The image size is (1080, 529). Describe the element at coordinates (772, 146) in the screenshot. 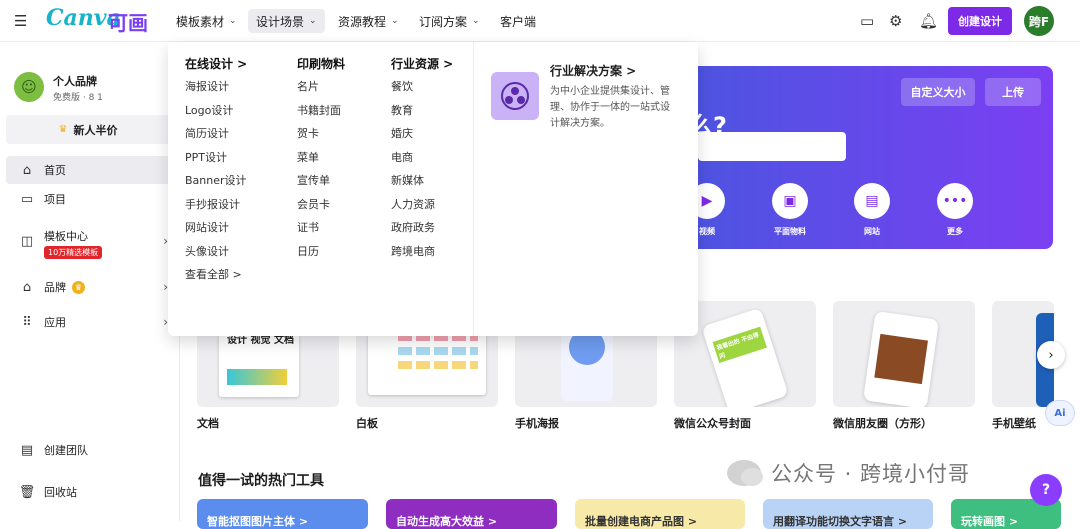

I see `search-input` at that location.